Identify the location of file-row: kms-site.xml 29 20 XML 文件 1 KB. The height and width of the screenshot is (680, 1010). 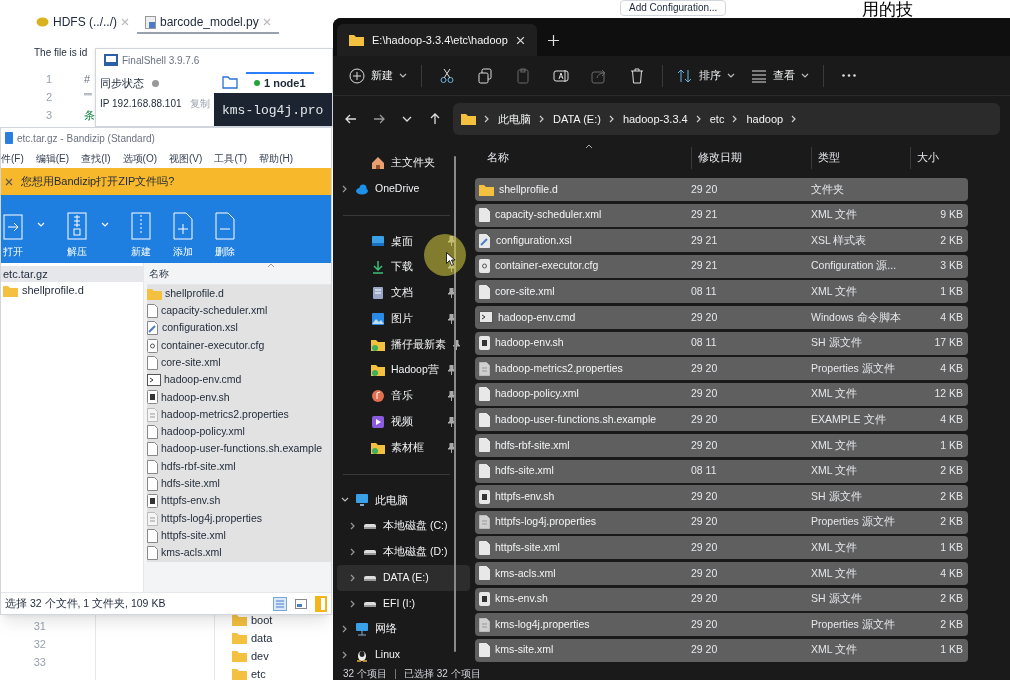
(721, 650).